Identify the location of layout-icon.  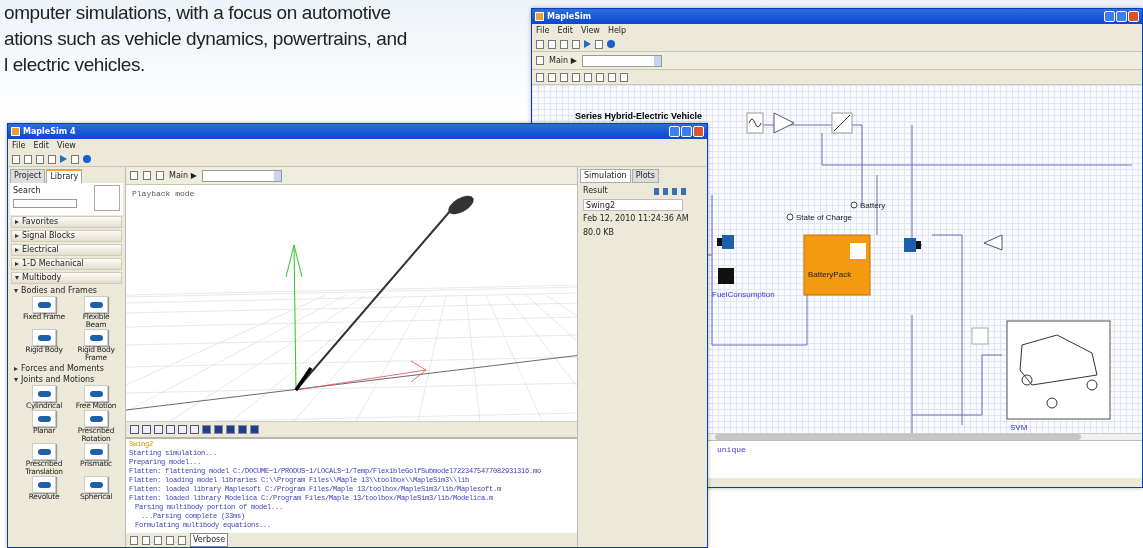
(540, 60).